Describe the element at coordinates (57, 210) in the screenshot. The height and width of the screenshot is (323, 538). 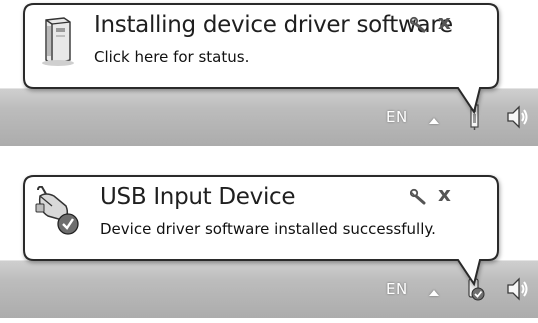
I see `usb-mouse-device-icon` at that location.